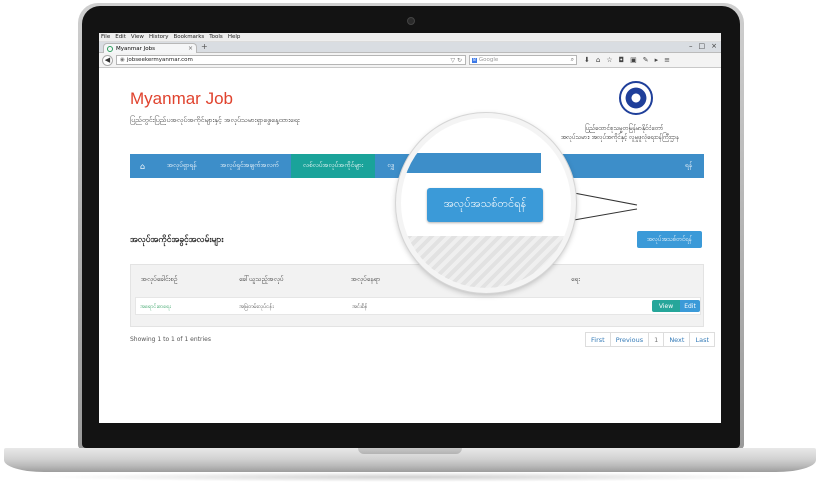 This screenshot has height=487, width=820. What do you see at coordinates (657, 60) in the screenshot?
I see `pin-icon: ▸` at bounding box center [657, 60].